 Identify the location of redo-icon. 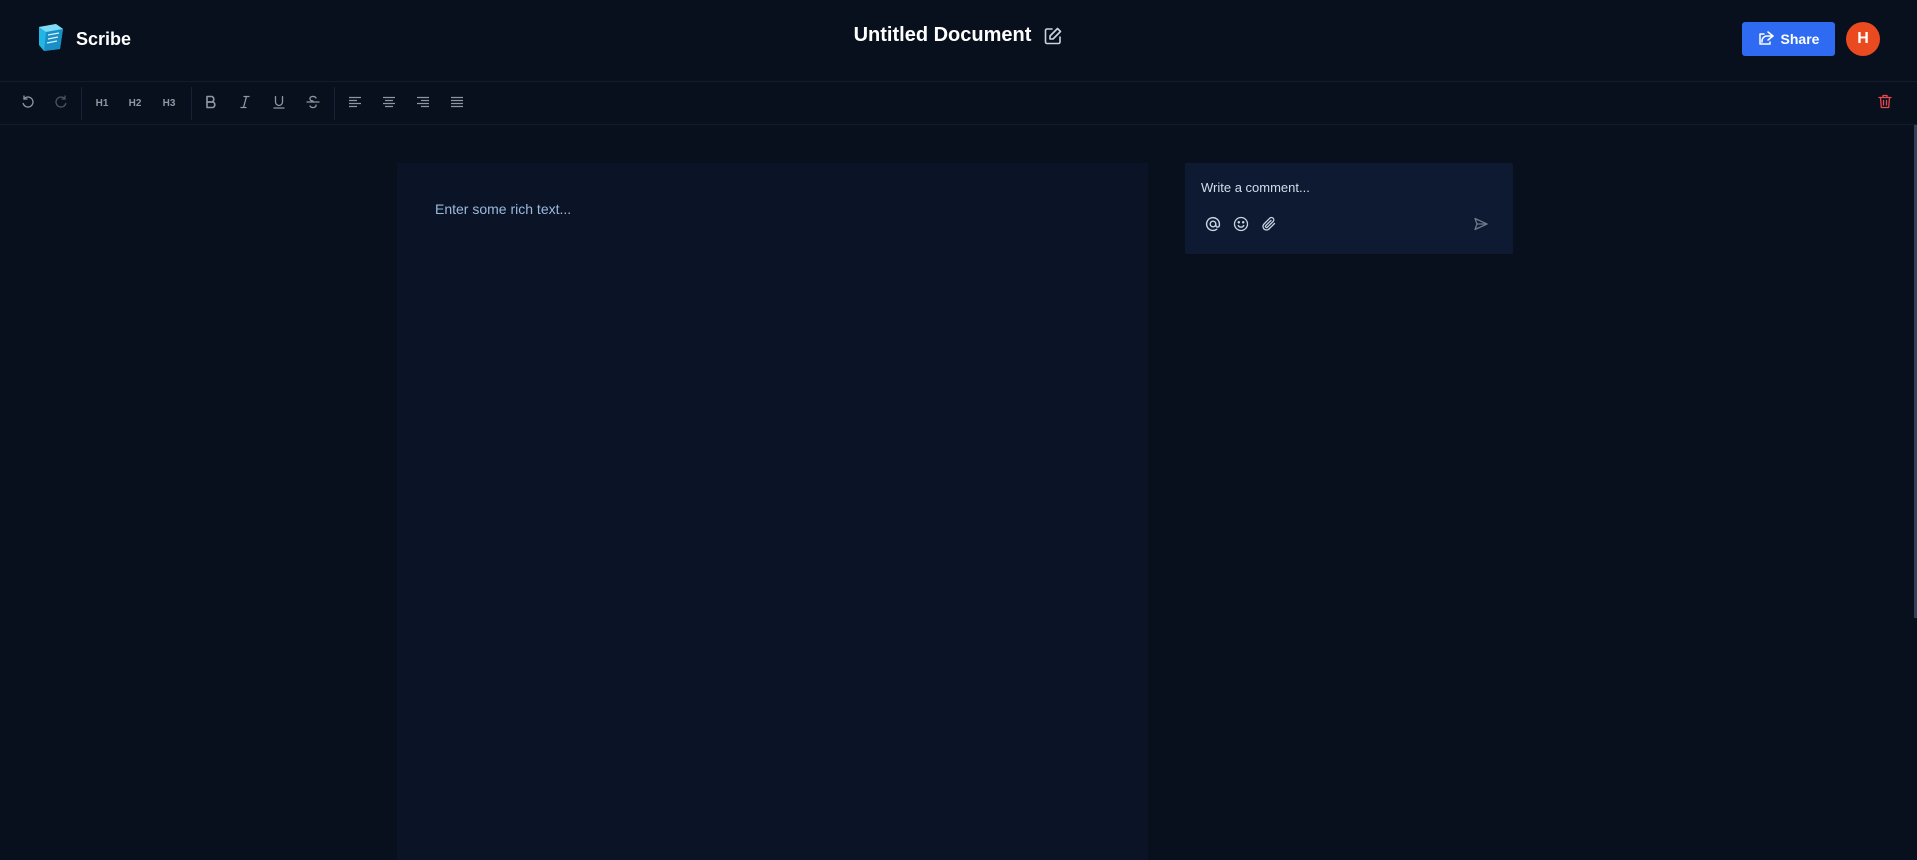
(61, 103).